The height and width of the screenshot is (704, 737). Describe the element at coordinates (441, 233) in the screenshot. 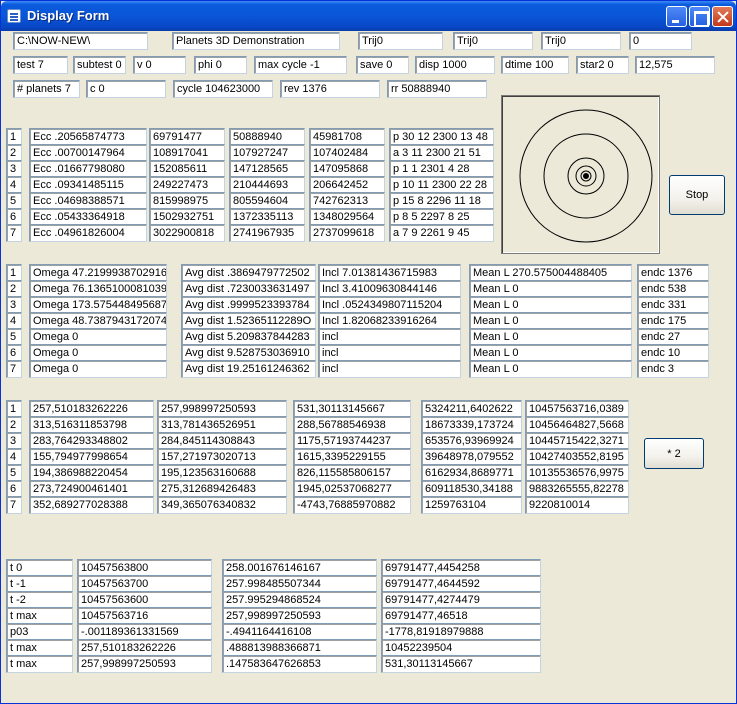

I see `table1-cell: a 7 9 2261 9 45` at that location.